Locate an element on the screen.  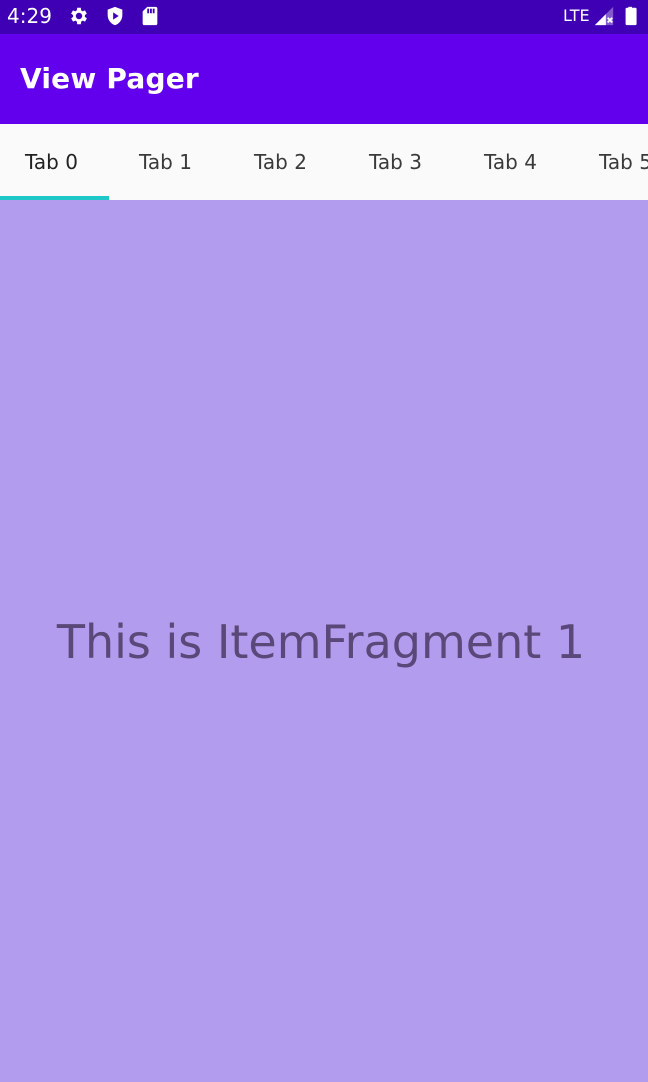
tab-label: Tab 0 is located at coordinates (51, 162).